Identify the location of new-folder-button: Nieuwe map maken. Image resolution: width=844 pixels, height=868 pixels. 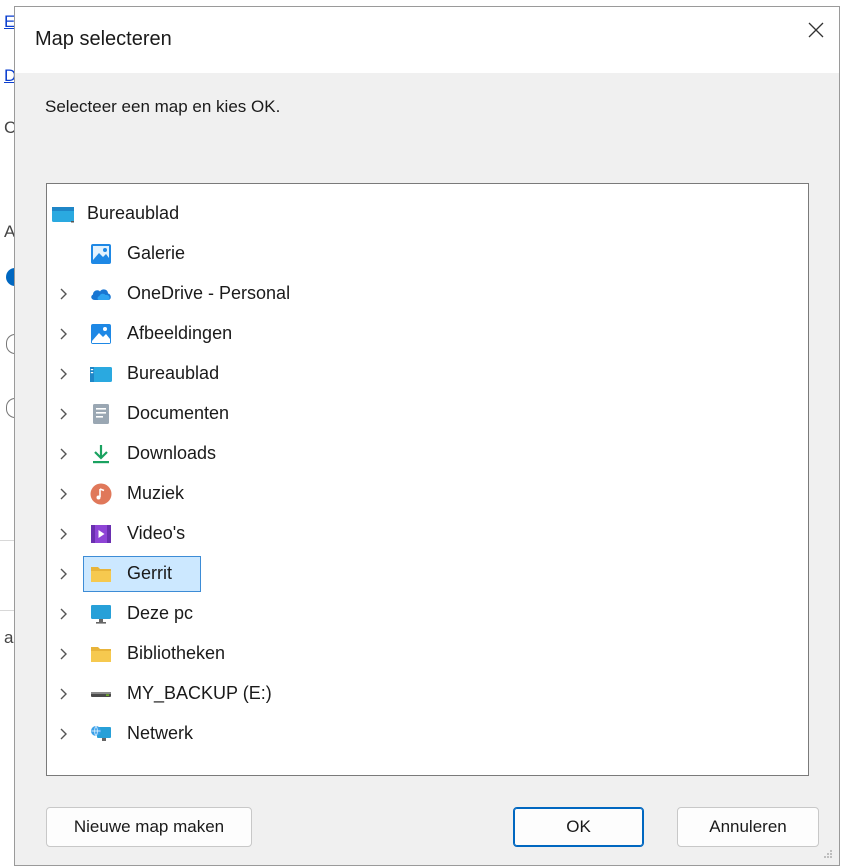
(149, 827).